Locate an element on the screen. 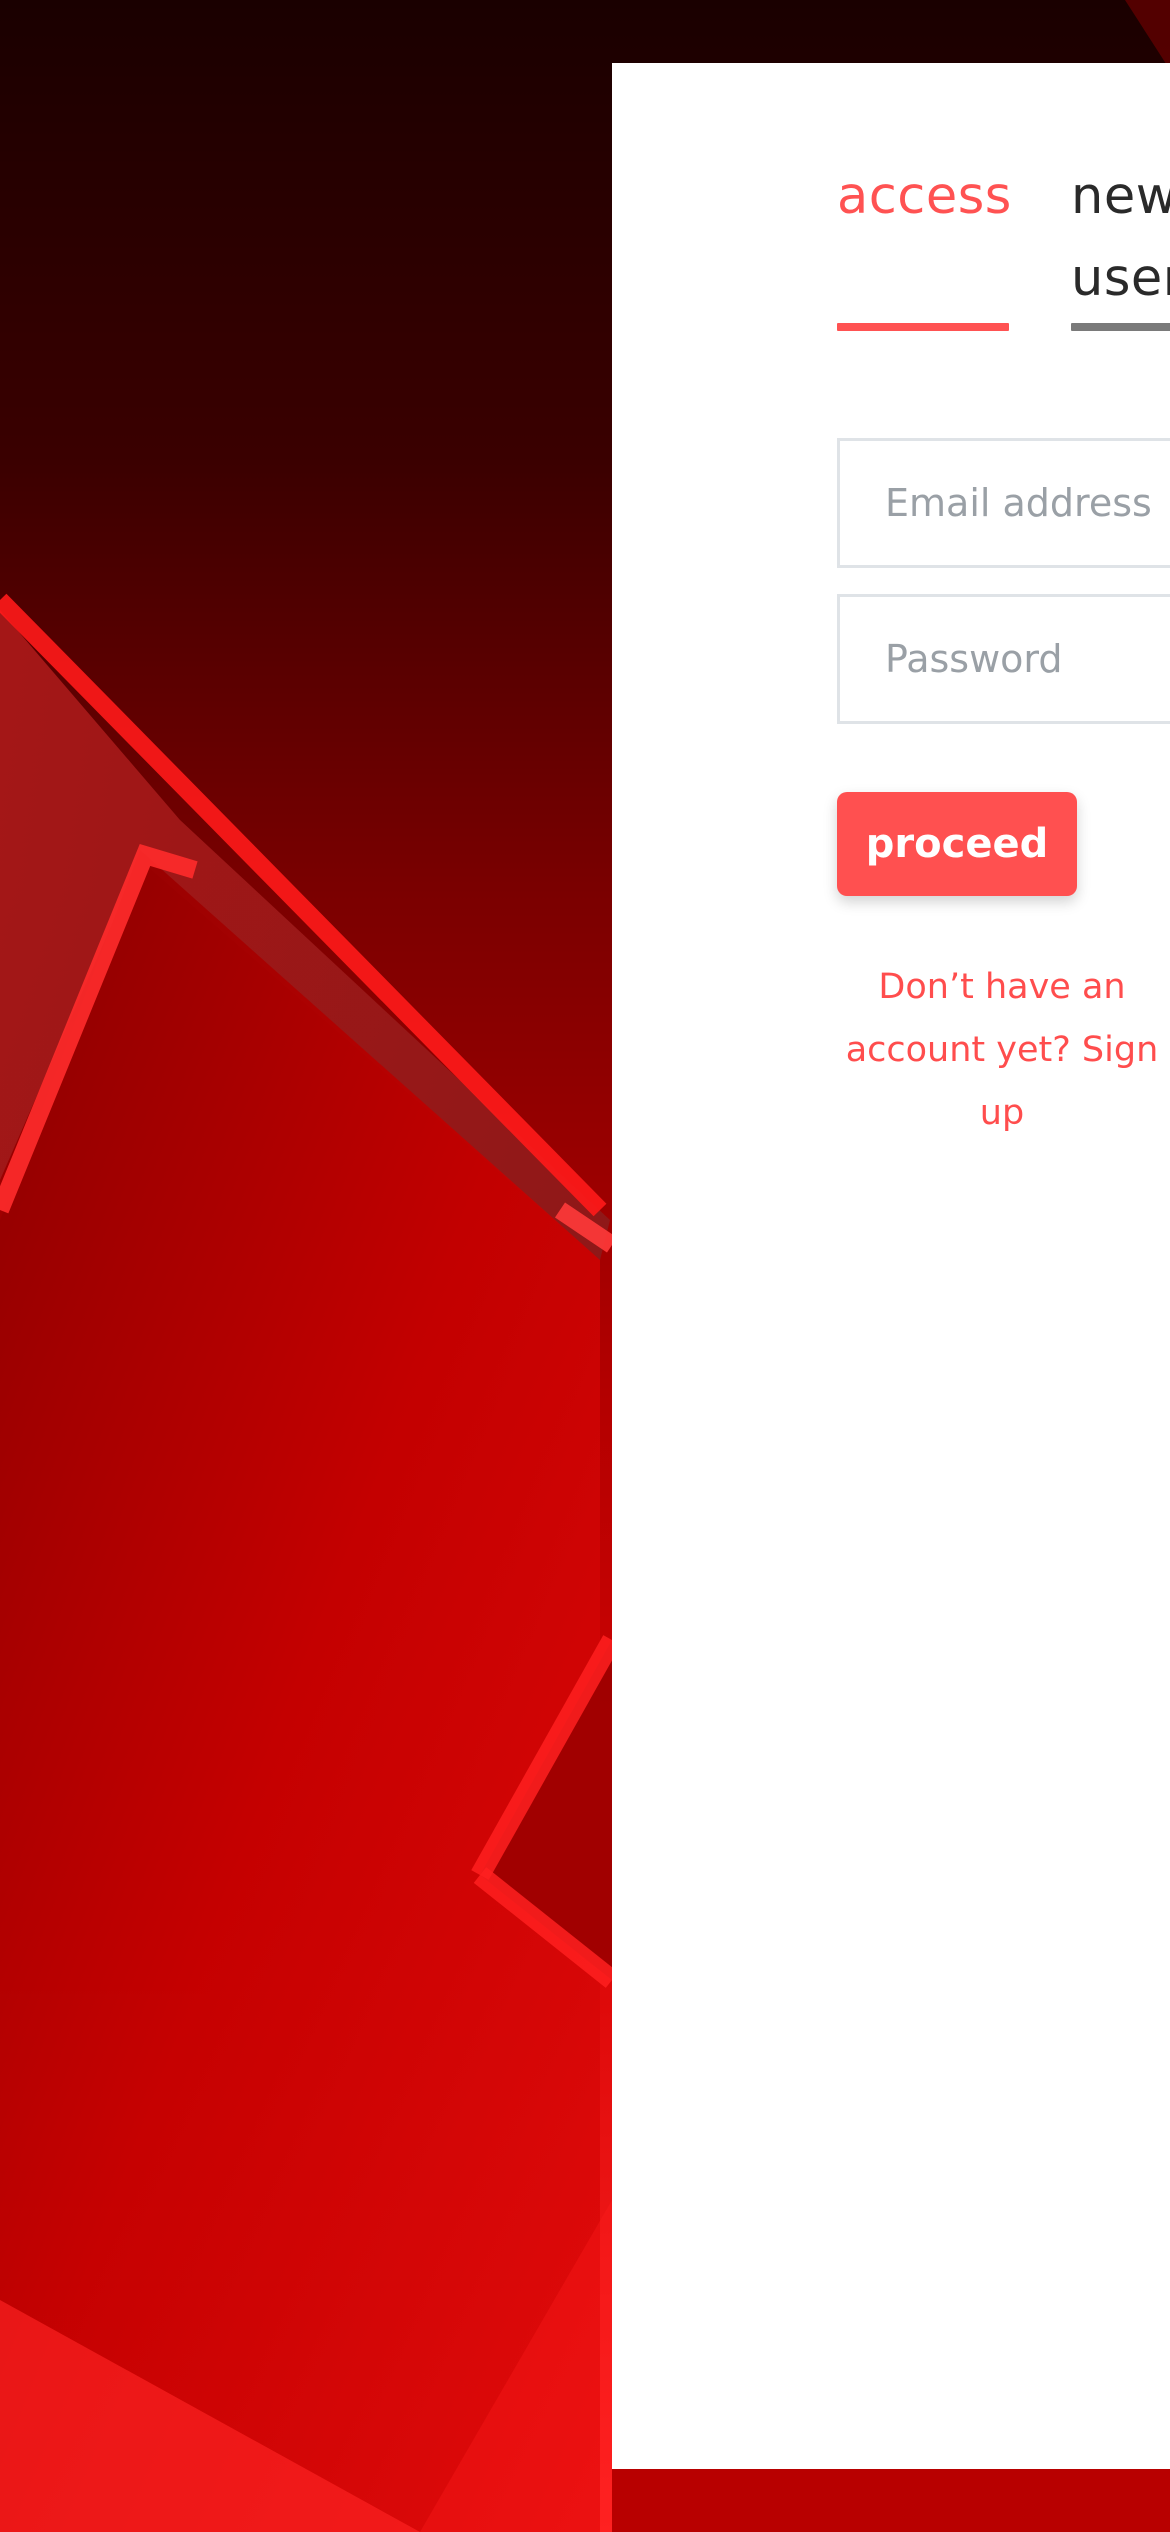  tab-access-underline is located at coordinates (923, 327).